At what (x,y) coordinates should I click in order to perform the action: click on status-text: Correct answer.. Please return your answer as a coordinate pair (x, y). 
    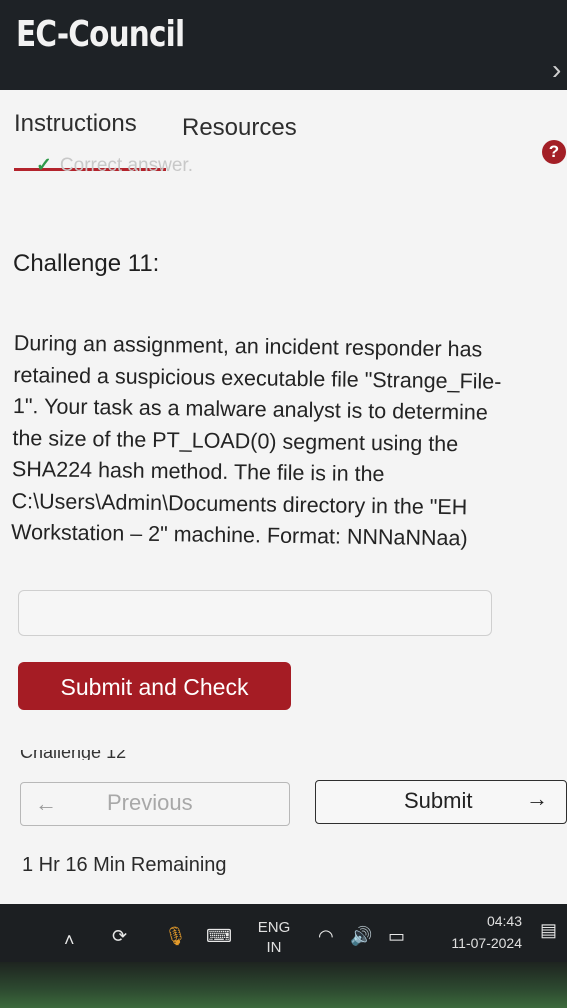
    Looking at the image, I should click on (126, 165).